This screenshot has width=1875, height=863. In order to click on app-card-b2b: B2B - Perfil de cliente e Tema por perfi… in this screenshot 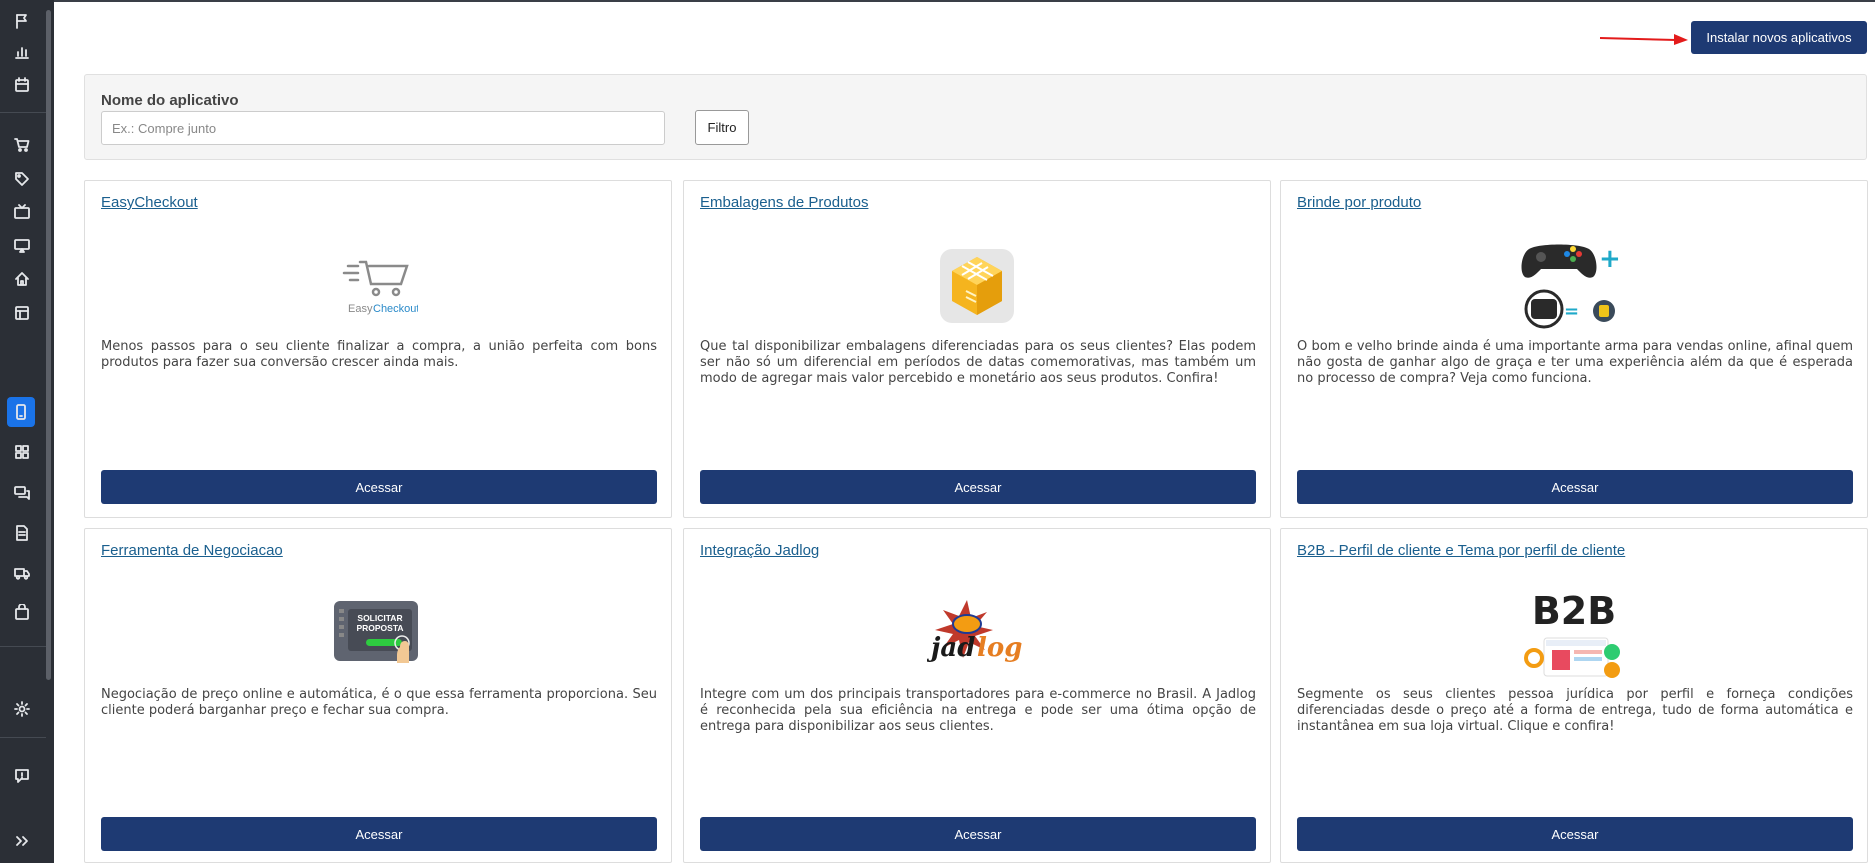, I will do `click(1574, 695)`.